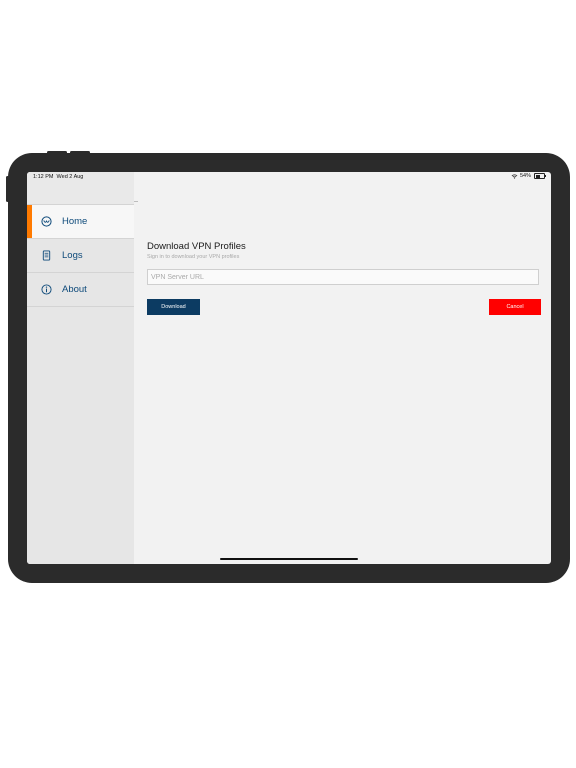  What do you see at coordinates (514, 176) in the screenshot?
I see `wifi-icon` at bounding box center [514, 176].